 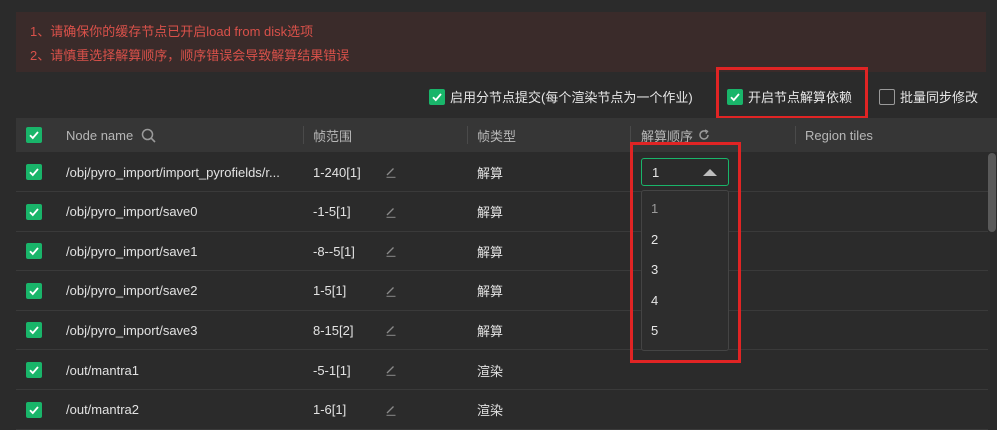 I want to click on node-name-cell: /obj/pyro_import/save1, so click(x=132, y=251).